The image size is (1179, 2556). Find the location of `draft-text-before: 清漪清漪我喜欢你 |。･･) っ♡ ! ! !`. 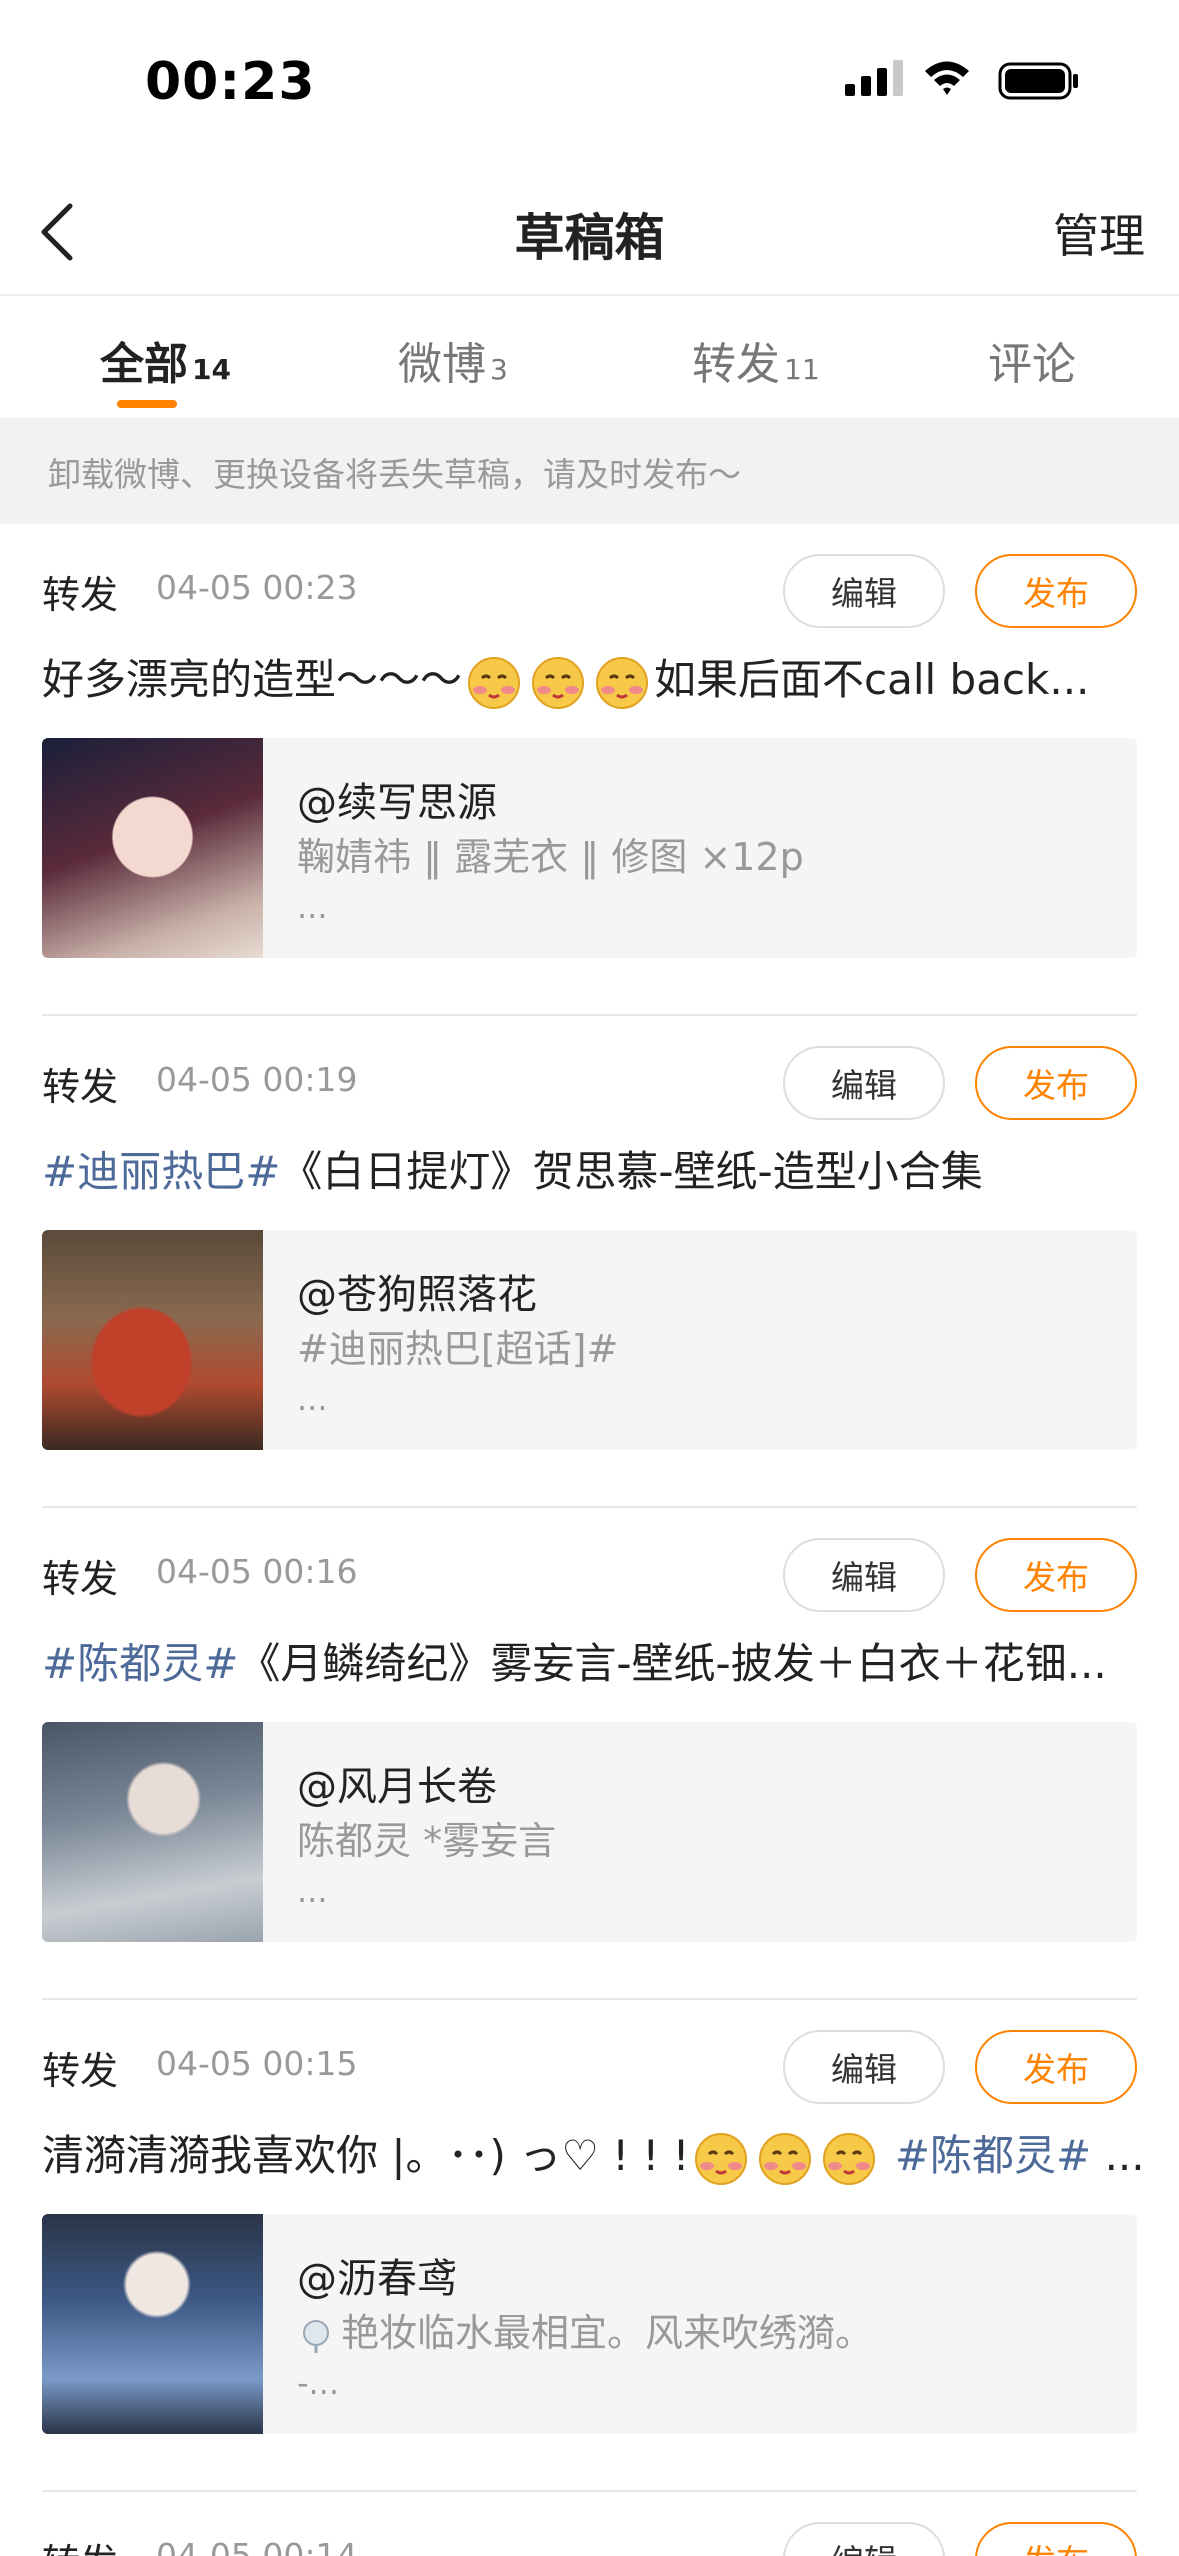

draft-text-before: 清漪清漪我喜欢你 |。･･) っ♡ ! ! ! is located at coordinates (366, 2155).